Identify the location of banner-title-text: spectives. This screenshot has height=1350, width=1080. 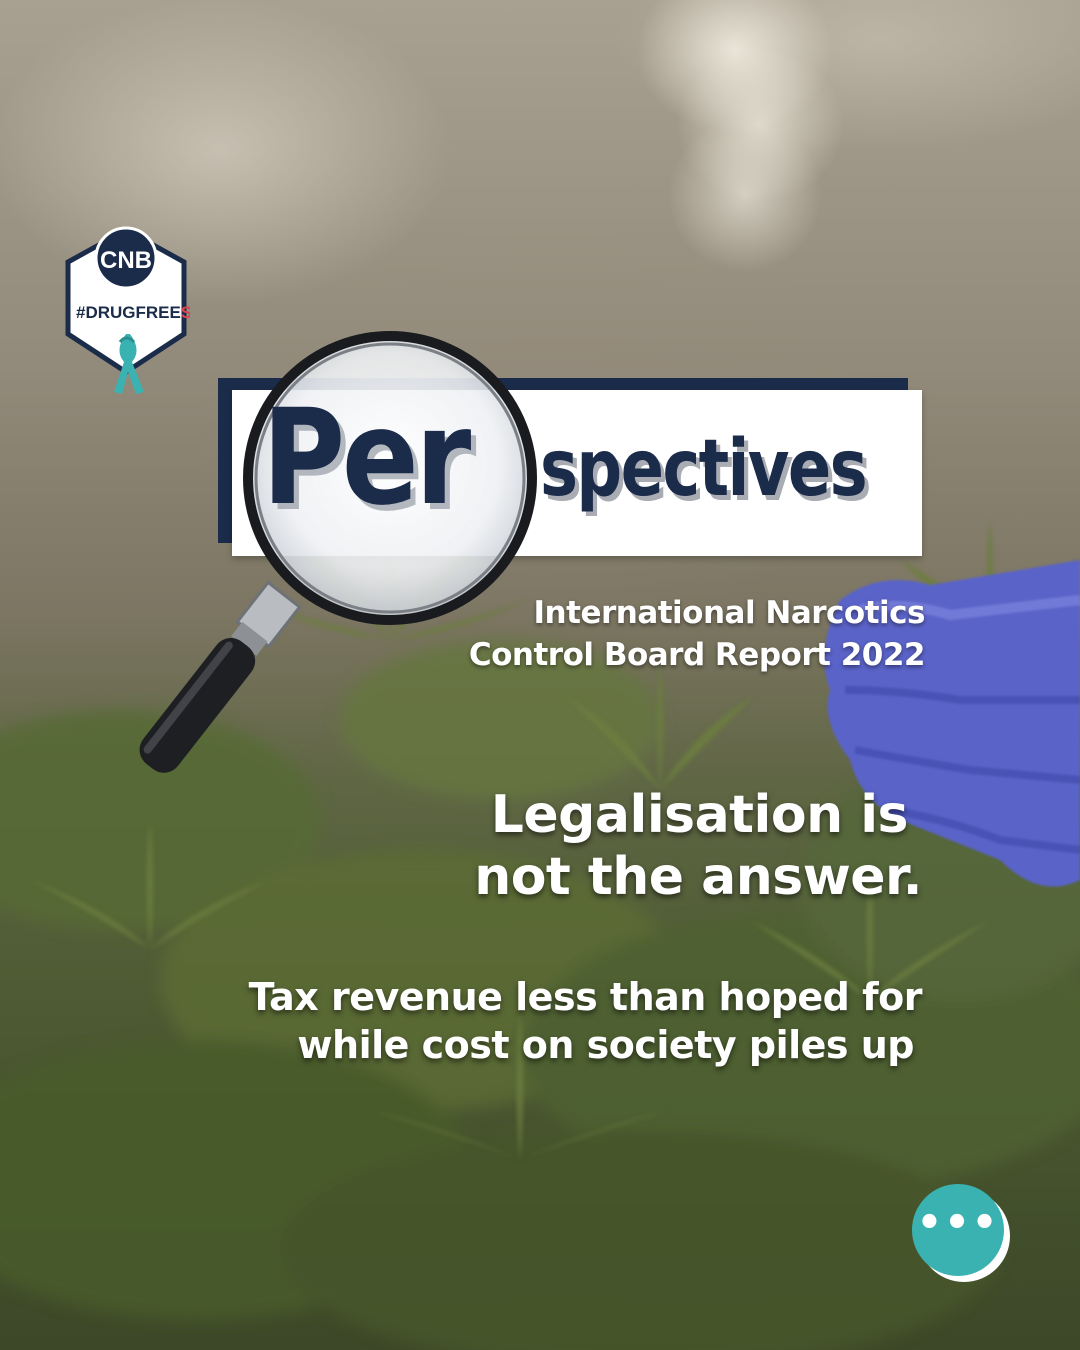
(704, 469).